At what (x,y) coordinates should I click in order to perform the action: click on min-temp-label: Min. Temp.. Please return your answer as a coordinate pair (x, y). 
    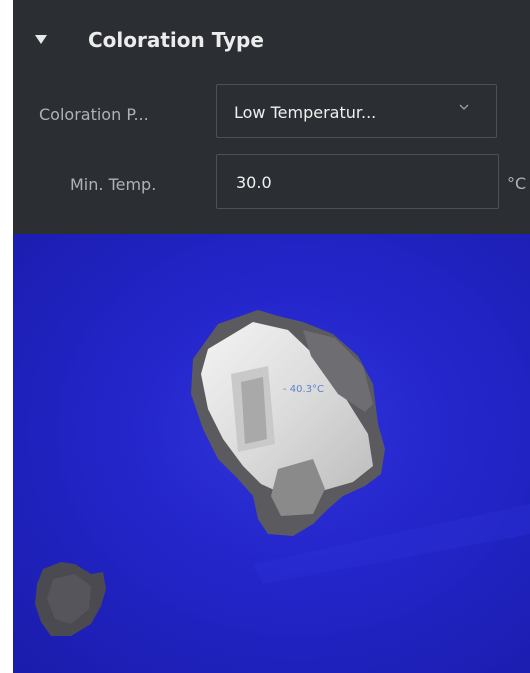
    Looking at the image, I should click on (113, 184).